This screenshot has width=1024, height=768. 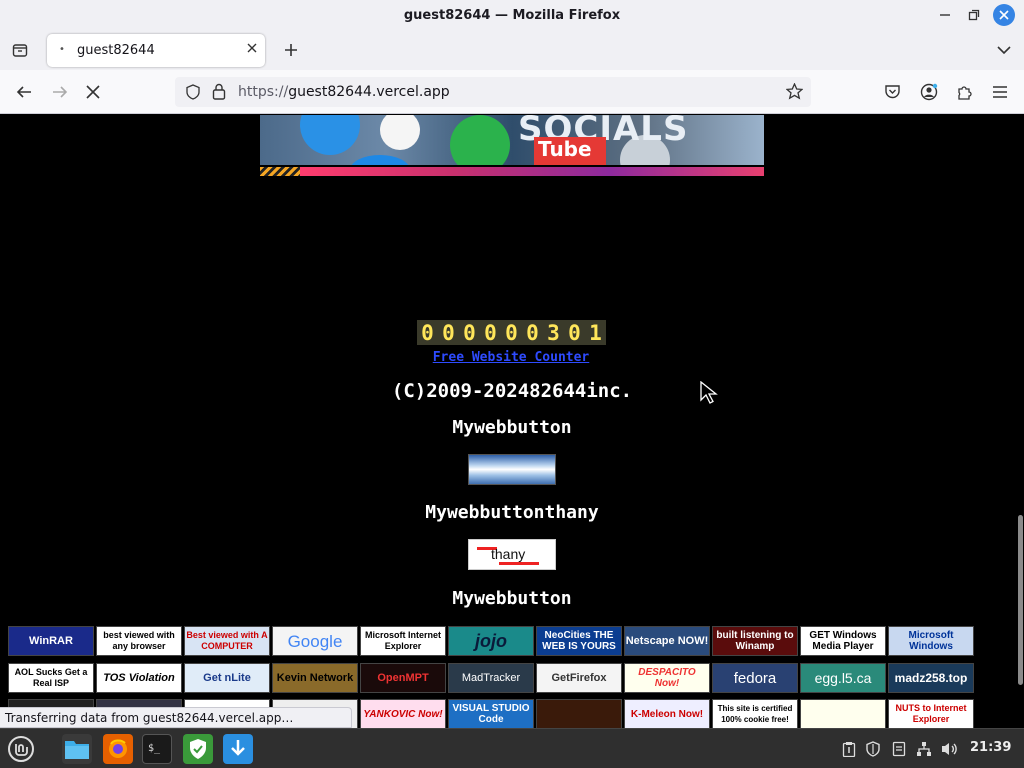 I want to click on badge-jojo: jojo, so click(x=491, y=641).